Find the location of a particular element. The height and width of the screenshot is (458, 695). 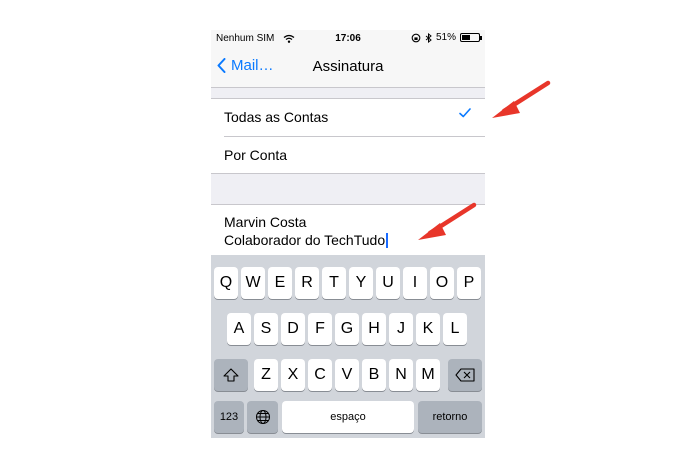

signature-line-1: Marvin Costa is located at coordinates (265, 222).